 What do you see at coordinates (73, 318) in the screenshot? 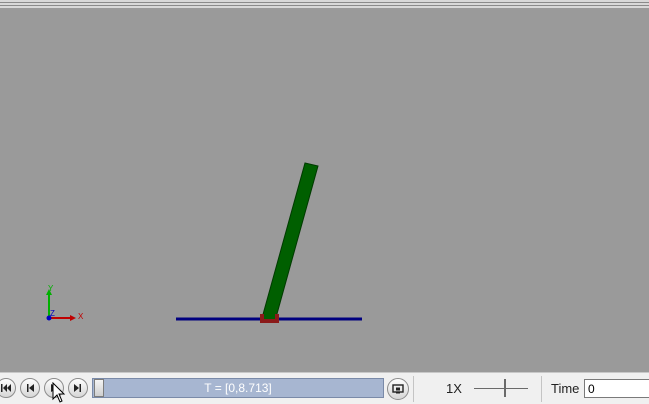
I see `x-arrowhead` at bounding box center [73, 318].